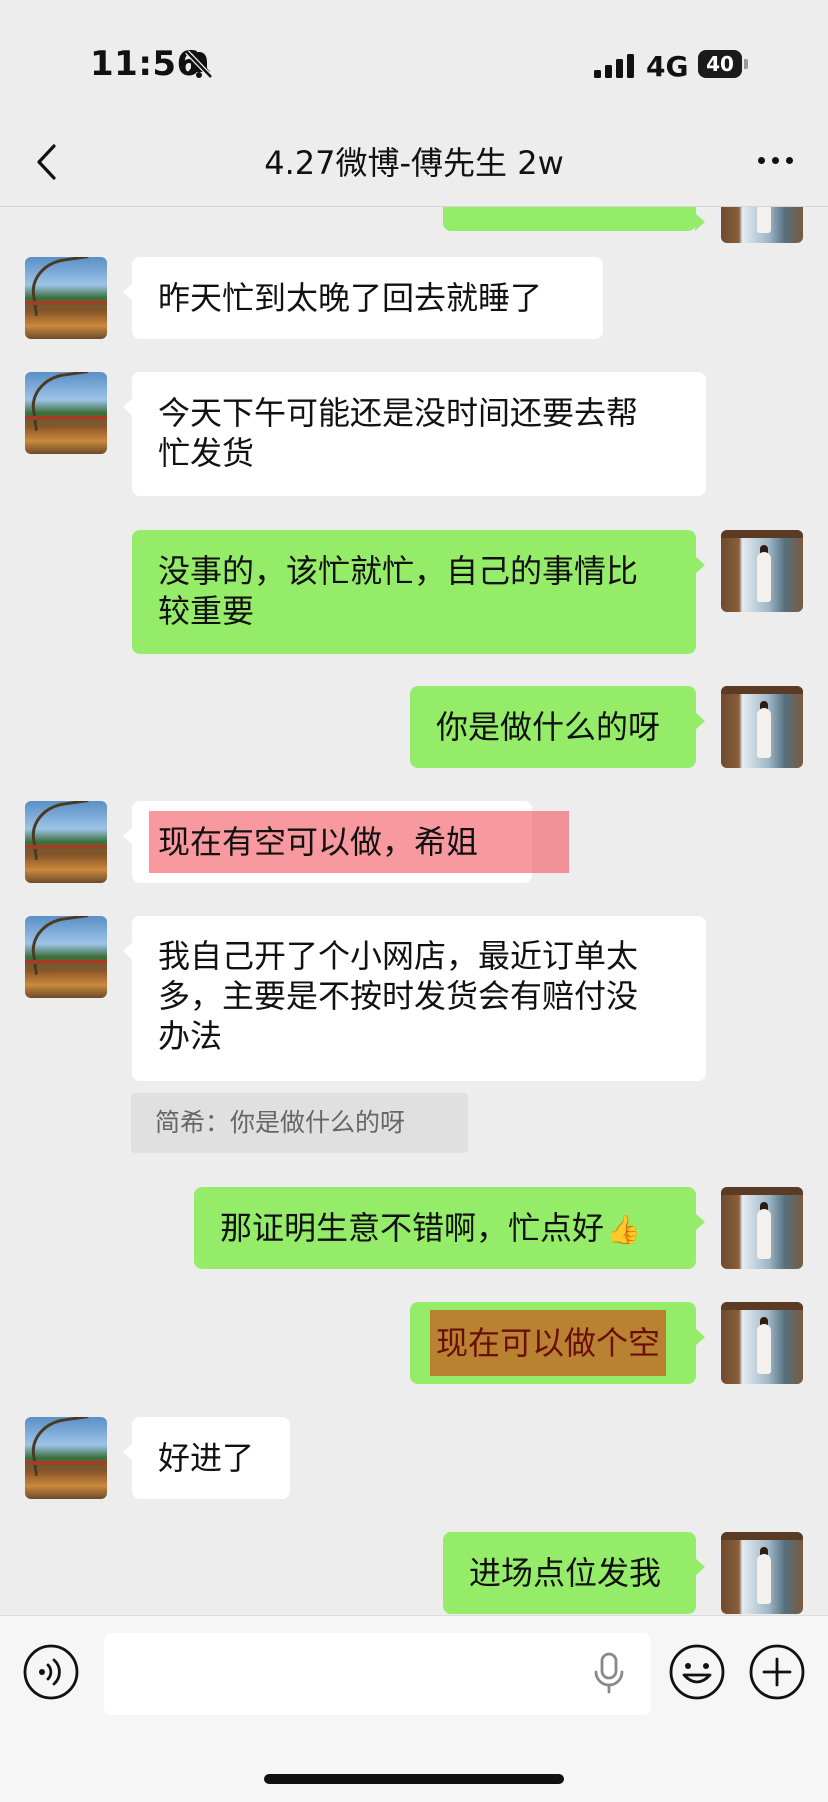  I want to click on battery-icon: 40, so click(723, 64).